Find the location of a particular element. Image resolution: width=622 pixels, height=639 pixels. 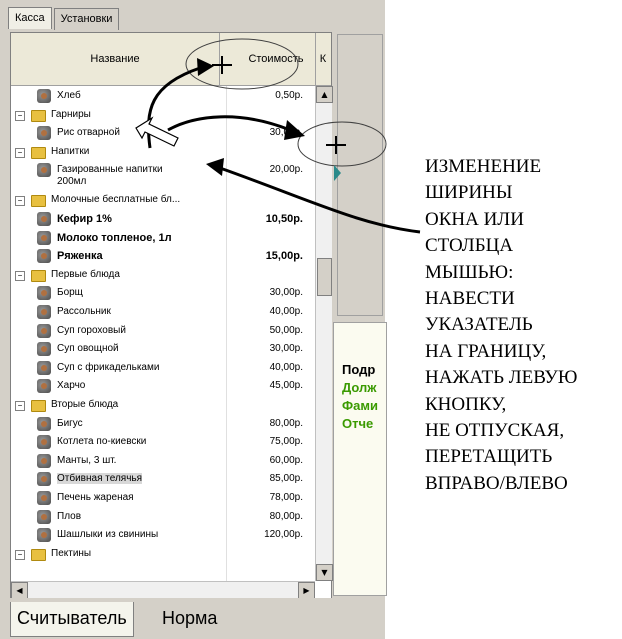

scroll-down-button: ▼ is located at coordinates (324, 572).